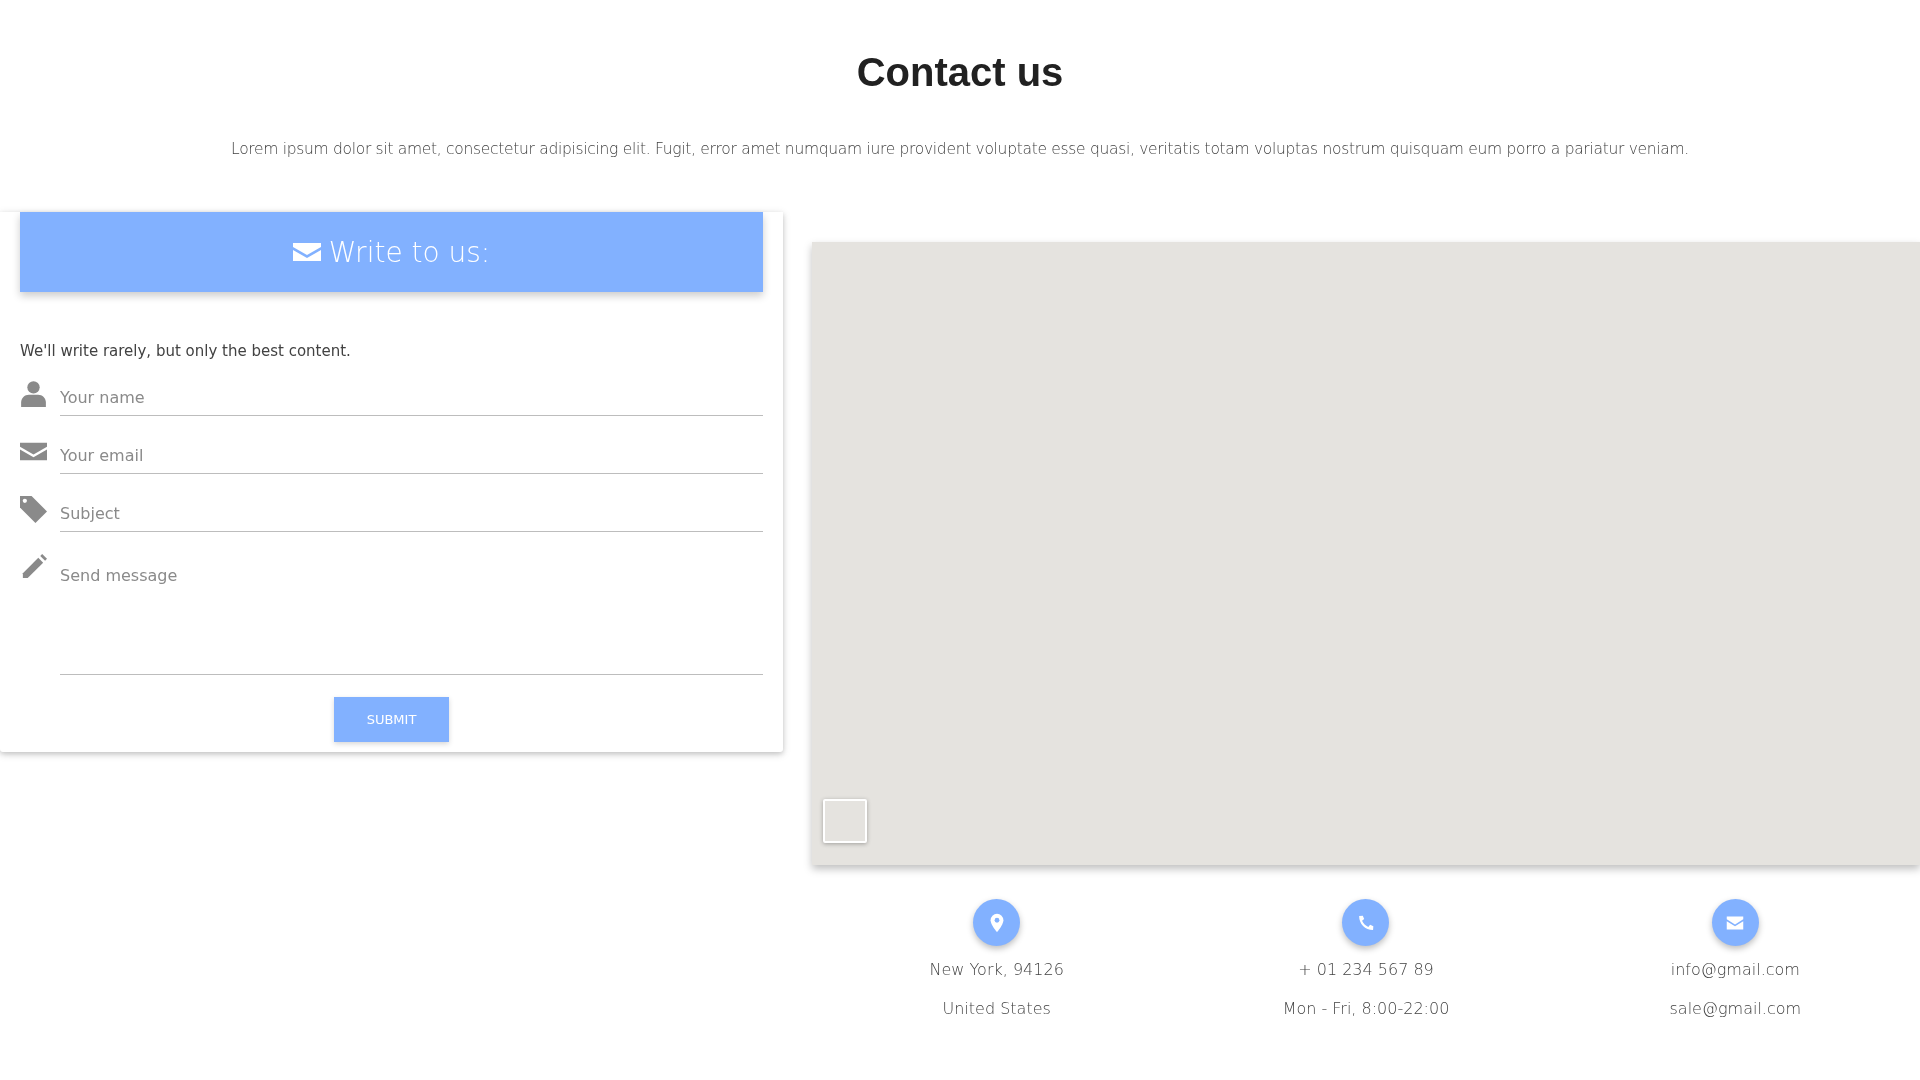  I want to click on pencil-icon, so click(33, 567).